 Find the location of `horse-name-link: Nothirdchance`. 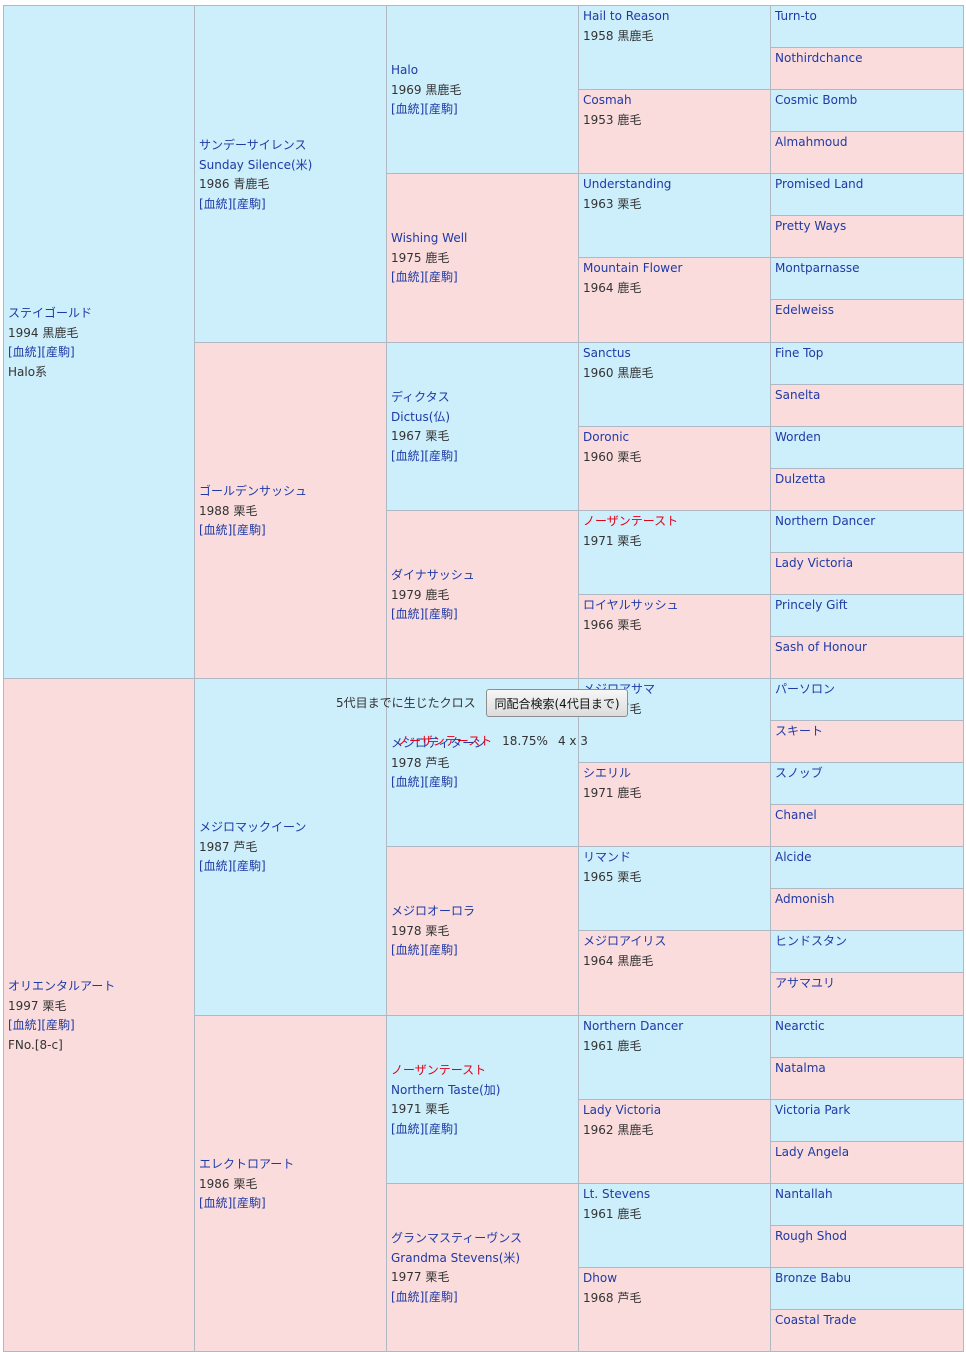

horse-name-link: Nothirdchance is located at coordinates (868, 58).